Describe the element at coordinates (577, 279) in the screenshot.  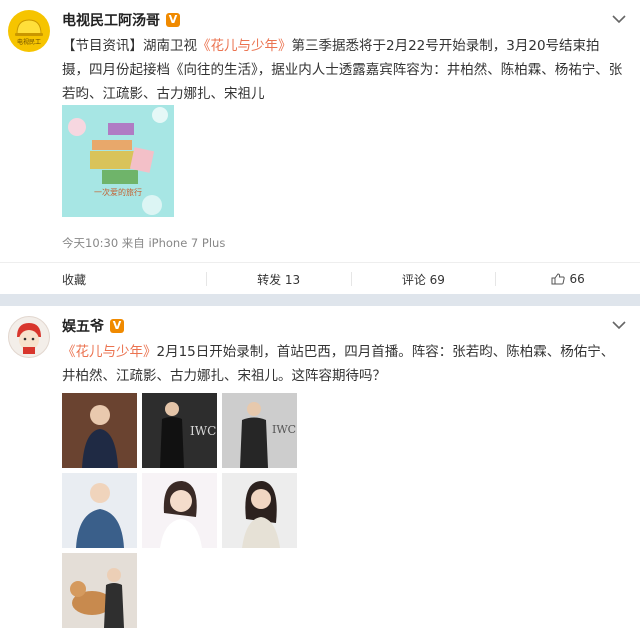
I see `like-count: 66` at that location.